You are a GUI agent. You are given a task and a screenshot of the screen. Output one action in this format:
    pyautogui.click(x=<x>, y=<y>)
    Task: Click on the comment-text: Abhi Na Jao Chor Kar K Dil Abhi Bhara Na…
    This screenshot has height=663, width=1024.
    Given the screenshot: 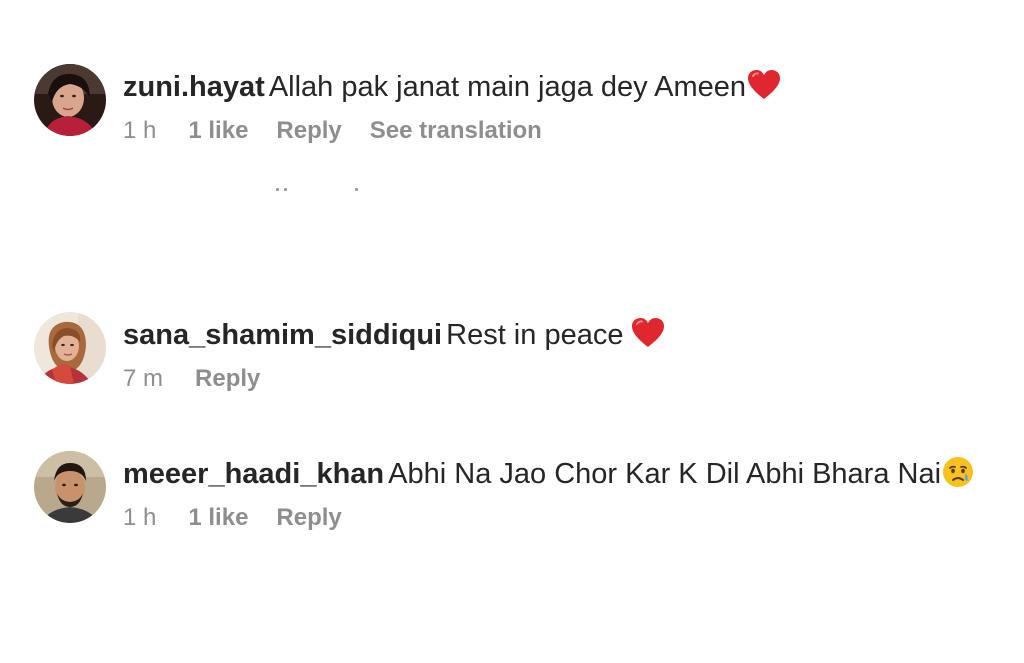 What is the action you would take?
    pyautogui.click(x=665, y=474)
    